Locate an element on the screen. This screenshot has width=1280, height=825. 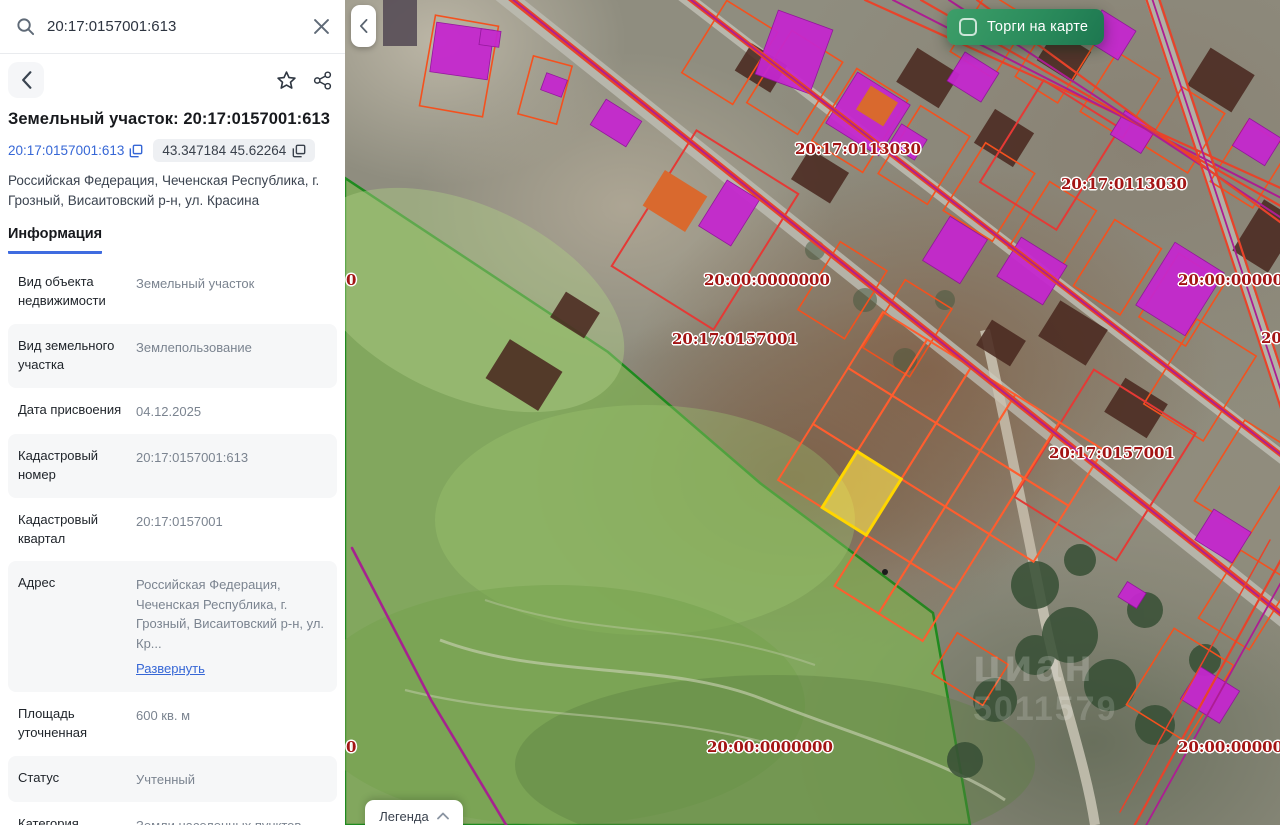
favorite-star-button is located at coordinates (286, 80).